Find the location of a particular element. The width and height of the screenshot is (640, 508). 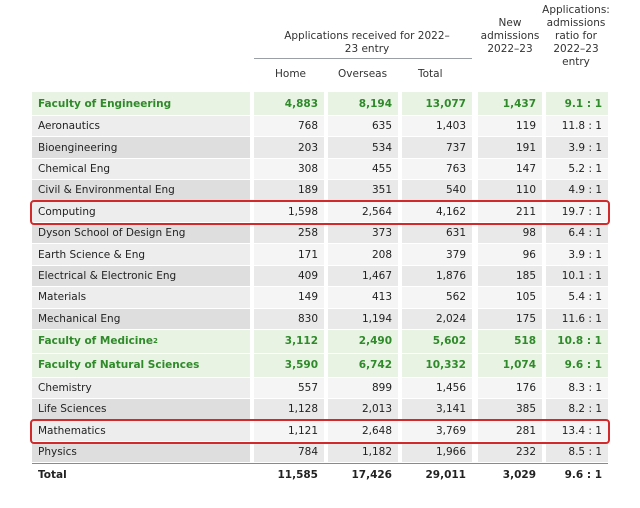

ratio-cell: 10.8 : 1 is located at coordinates (577, 341).